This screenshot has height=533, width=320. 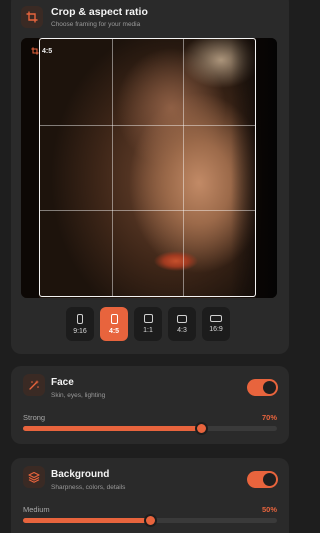 What do you see at coordinates (96, 24) in the screenshot?
I see `crop-subtitle: Choose framing for your media` at bounding box center [96, 24].